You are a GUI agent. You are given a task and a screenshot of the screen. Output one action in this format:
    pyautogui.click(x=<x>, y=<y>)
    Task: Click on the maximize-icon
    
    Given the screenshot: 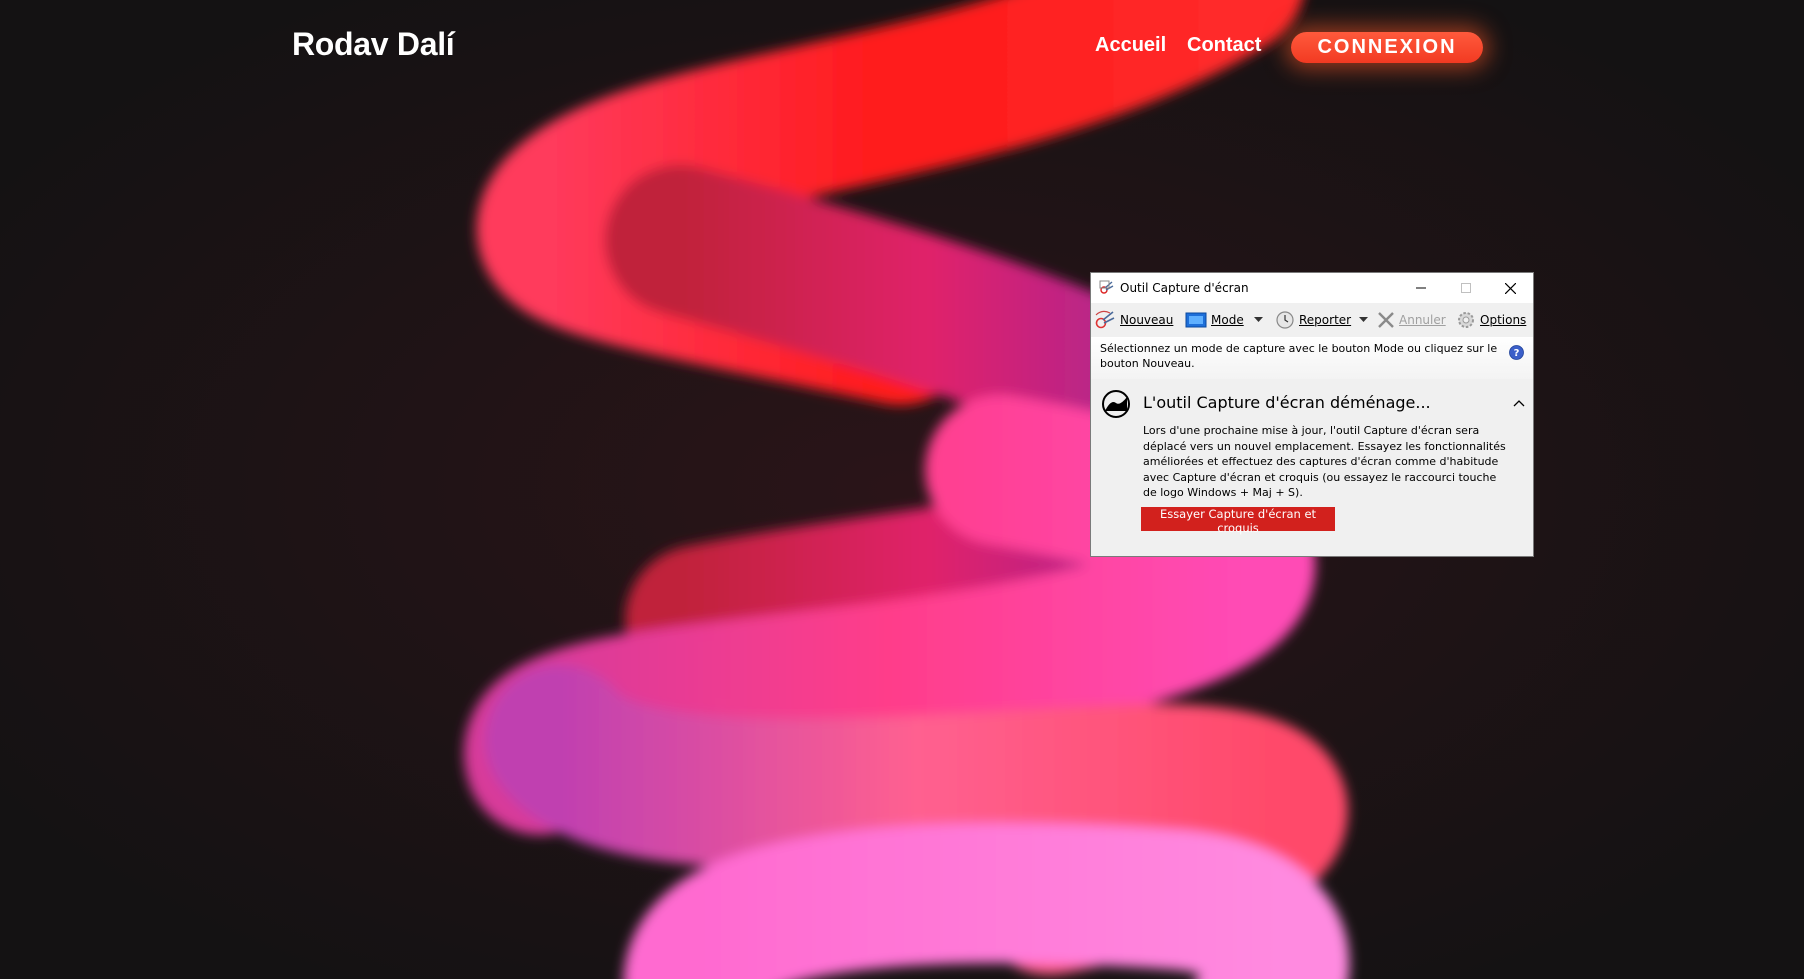 What is the action you would take?
    pyautogui.click(x=1465, y=288)
    